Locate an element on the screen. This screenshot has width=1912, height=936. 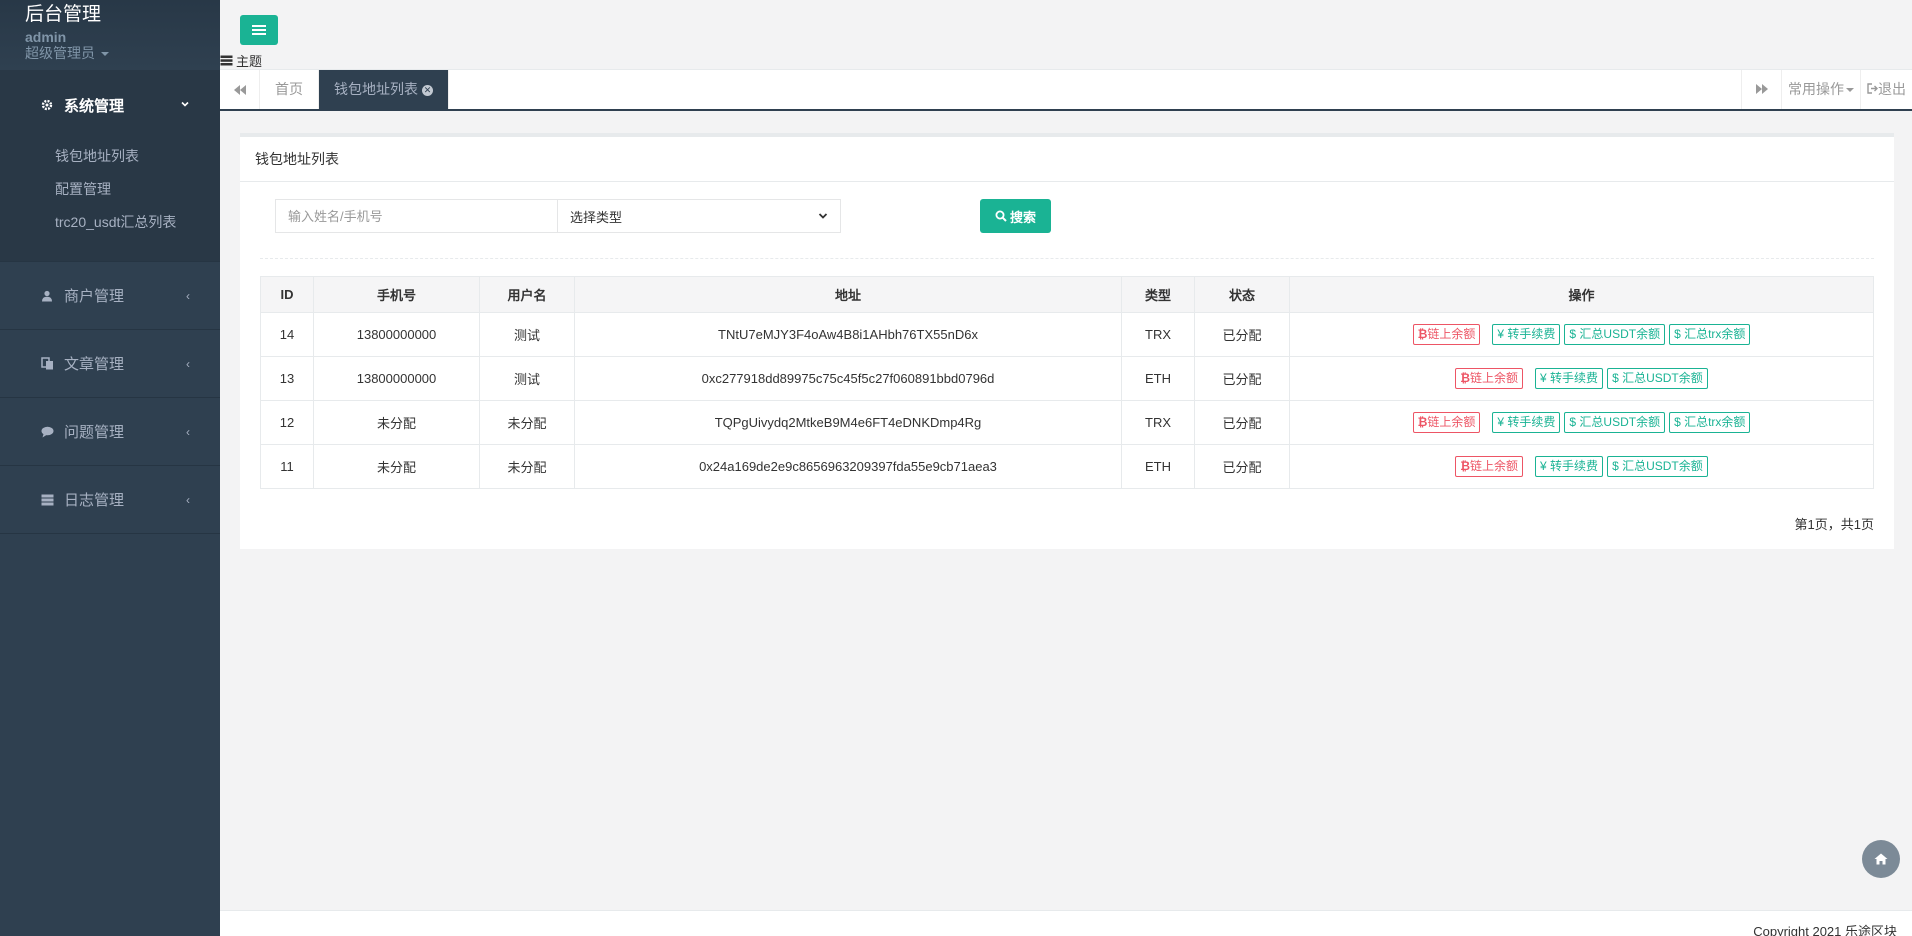
sidebar-item-system: 系统管理 is located at coordinates (110, 105).